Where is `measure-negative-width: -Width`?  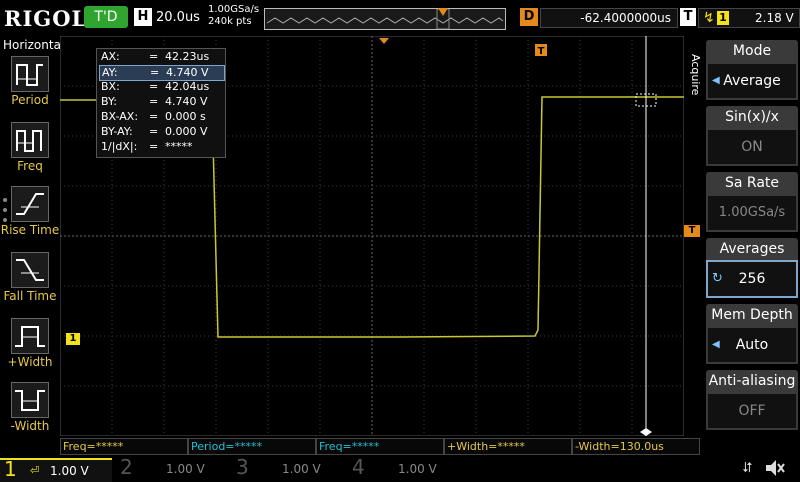 measure-negative-width: -Width is located at coordinates (30, 407).